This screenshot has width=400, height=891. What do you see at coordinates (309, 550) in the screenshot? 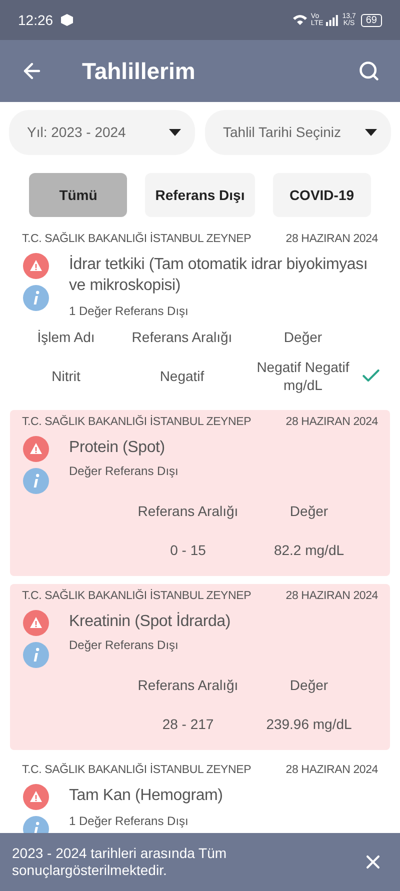
I see `table-cell-text: 82.2 mg/dL` at bounding box center [309, 550].